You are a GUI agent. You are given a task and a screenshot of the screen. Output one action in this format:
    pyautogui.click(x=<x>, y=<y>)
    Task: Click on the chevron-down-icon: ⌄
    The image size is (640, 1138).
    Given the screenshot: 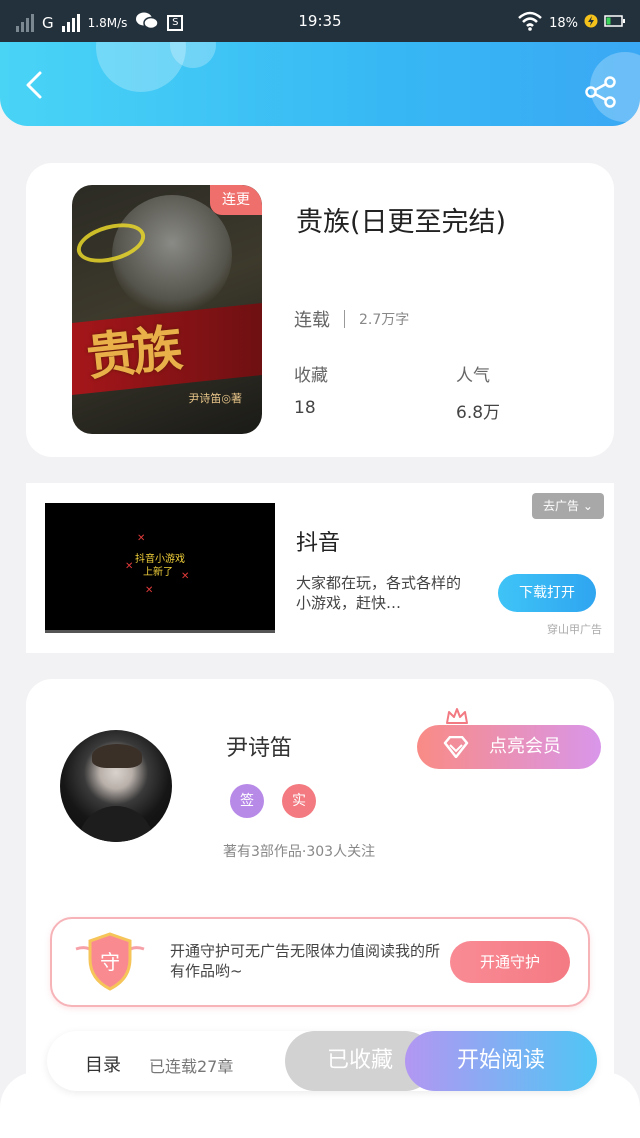 What is the action you would take?
    pyautogui.click(x=587, y=506)
    